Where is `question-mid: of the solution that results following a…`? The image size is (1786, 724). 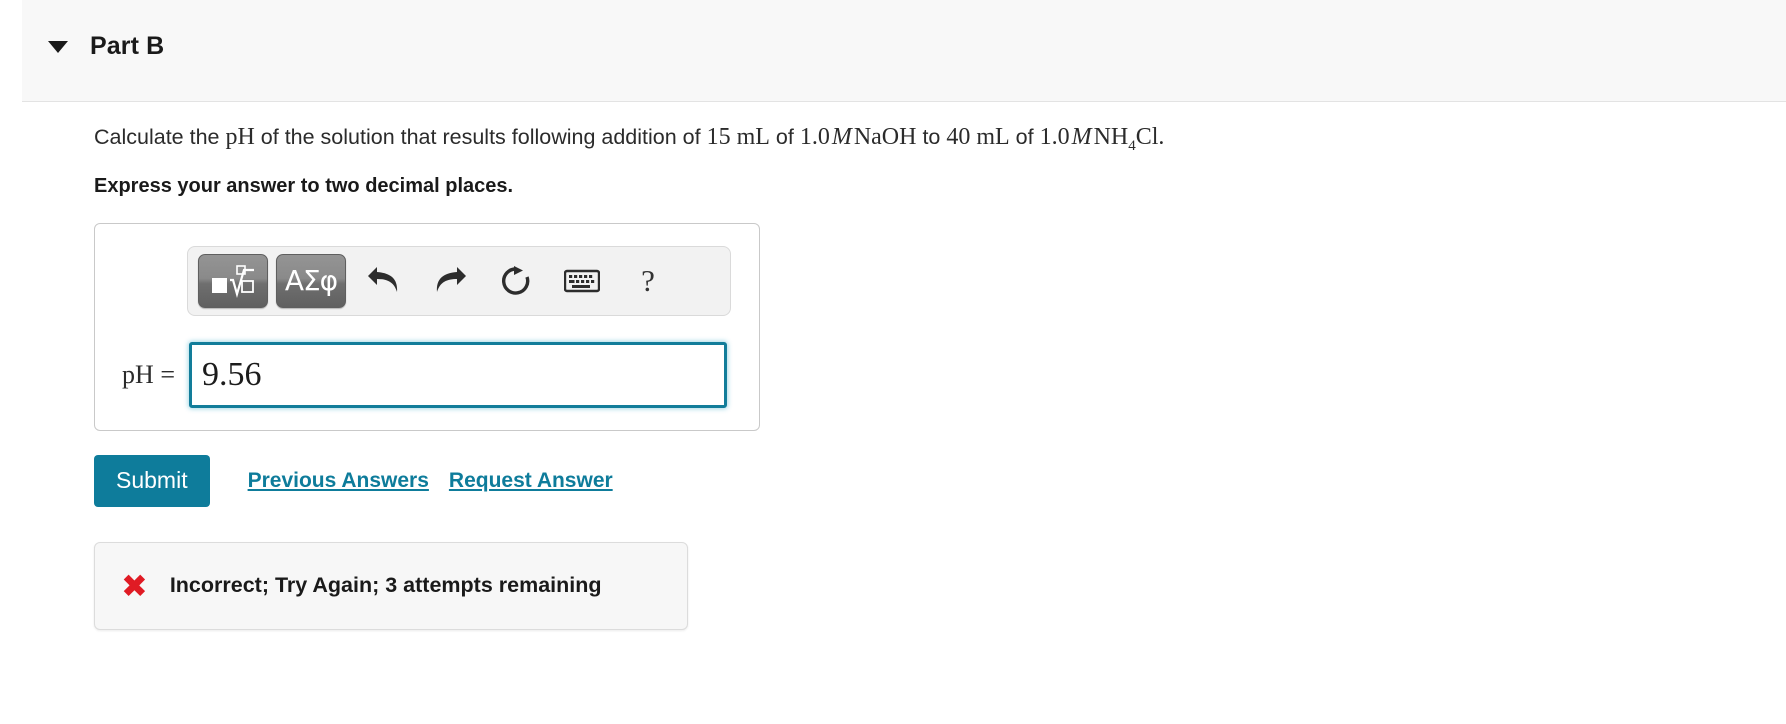
question-mid: of the solution that results following a… is located at coordinates (480, 137).